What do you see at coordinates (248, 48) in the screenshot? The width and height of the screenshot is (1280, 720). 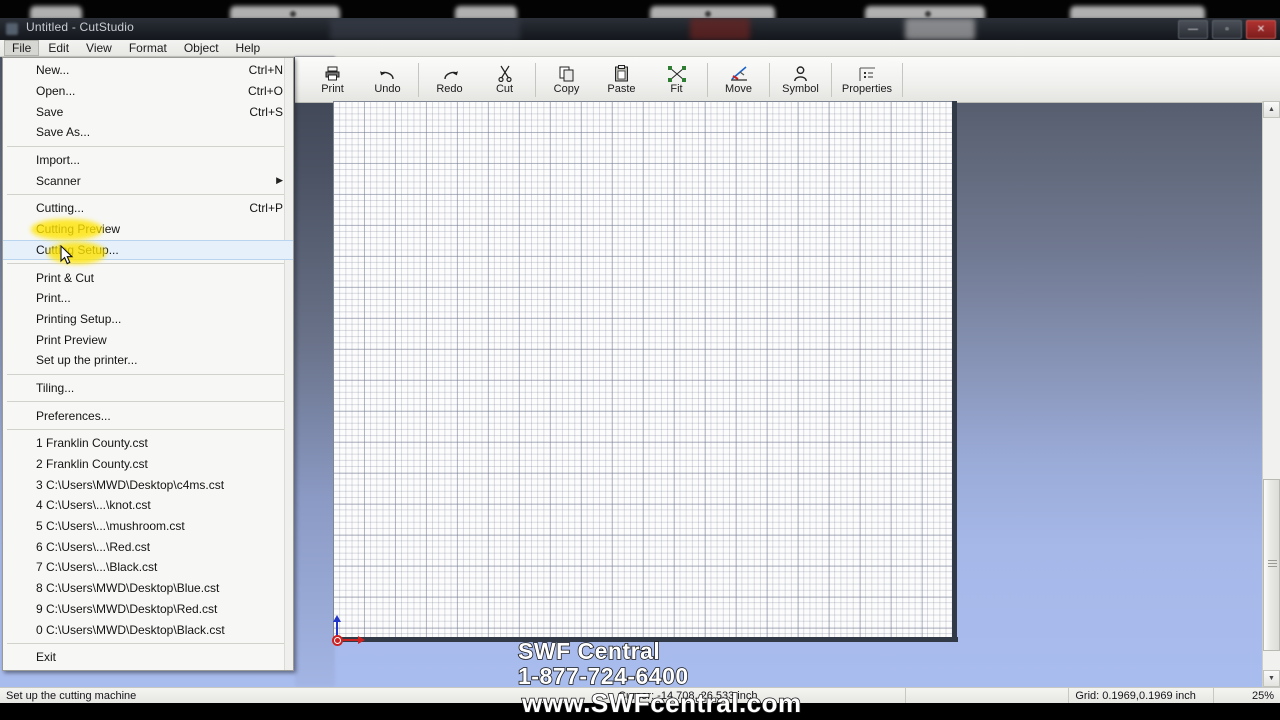 I see `menubar-item-help: Help` at bounding box center [248, 48].